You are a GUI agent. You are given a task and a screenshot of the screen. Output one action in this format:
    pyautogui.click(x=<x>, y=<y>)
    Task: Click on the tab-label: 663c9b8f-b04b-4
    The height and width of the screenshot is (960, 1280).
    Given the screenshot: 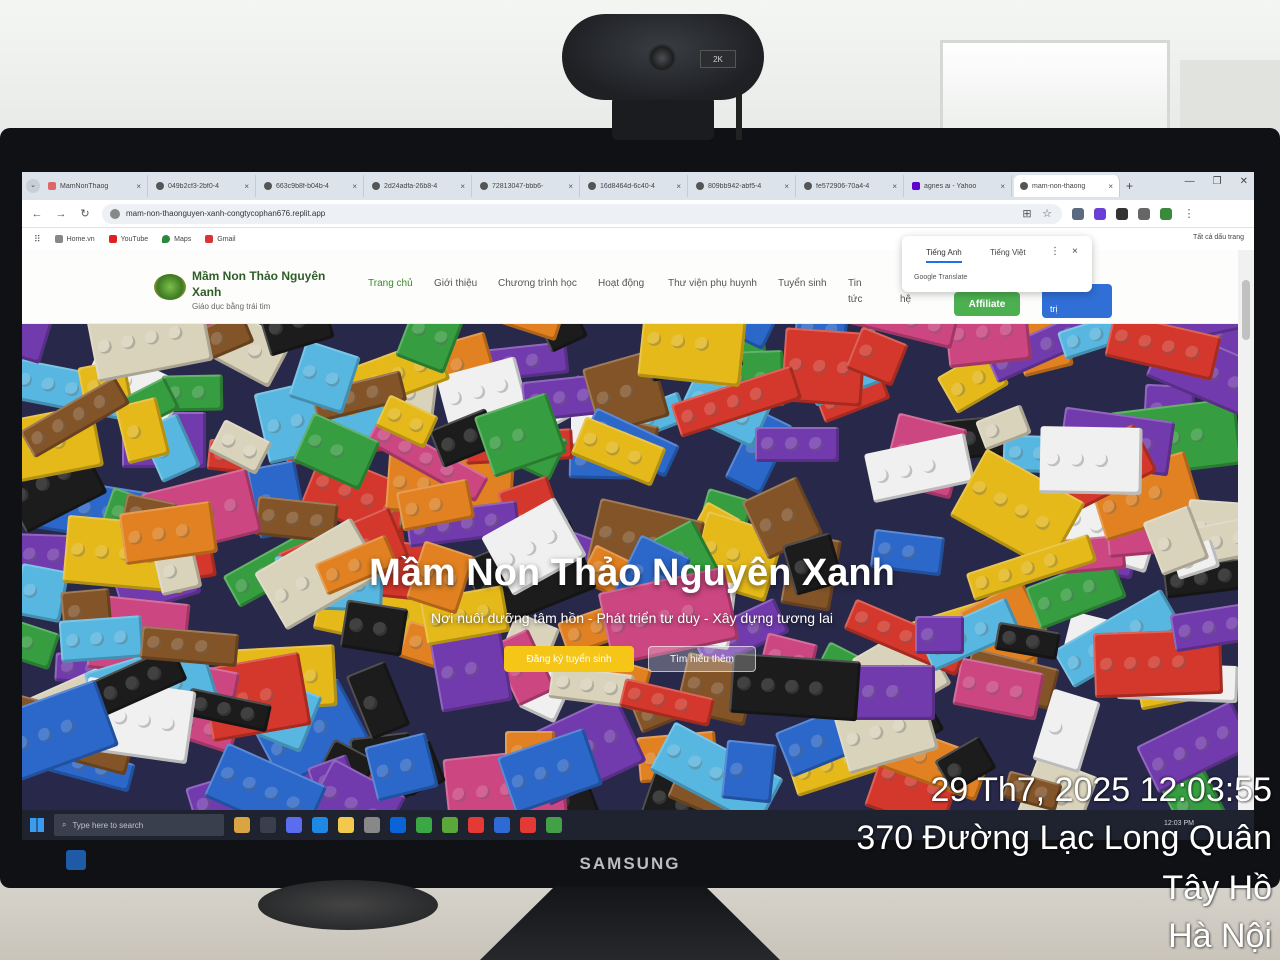 What is the action you would take?
    pyautogui.click(x=302, y=186)
    